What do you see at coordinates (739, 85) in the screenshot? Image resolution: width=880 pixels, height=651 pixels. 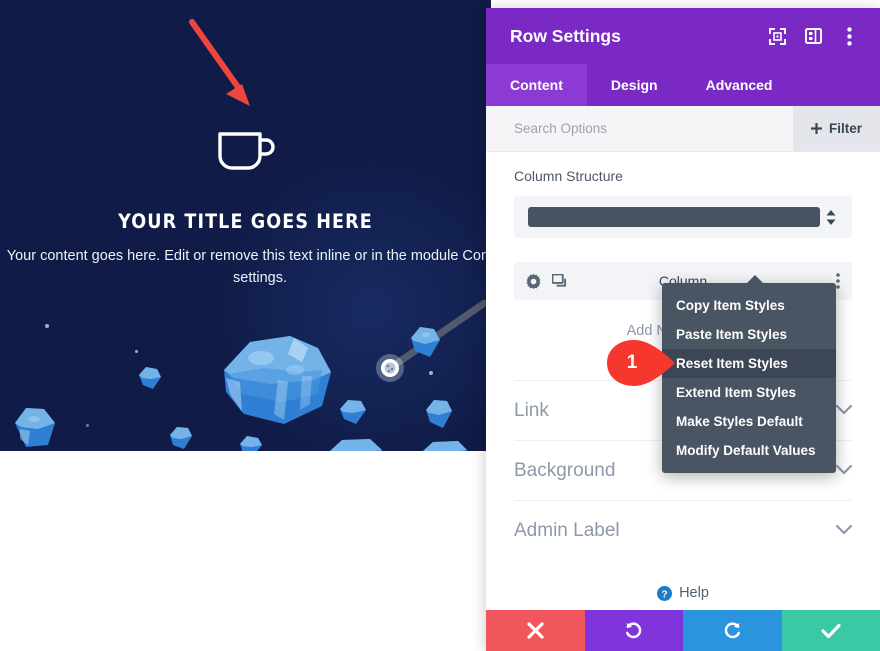 I see `tab-advanced: Advanced` at bounding box center [739, 85].